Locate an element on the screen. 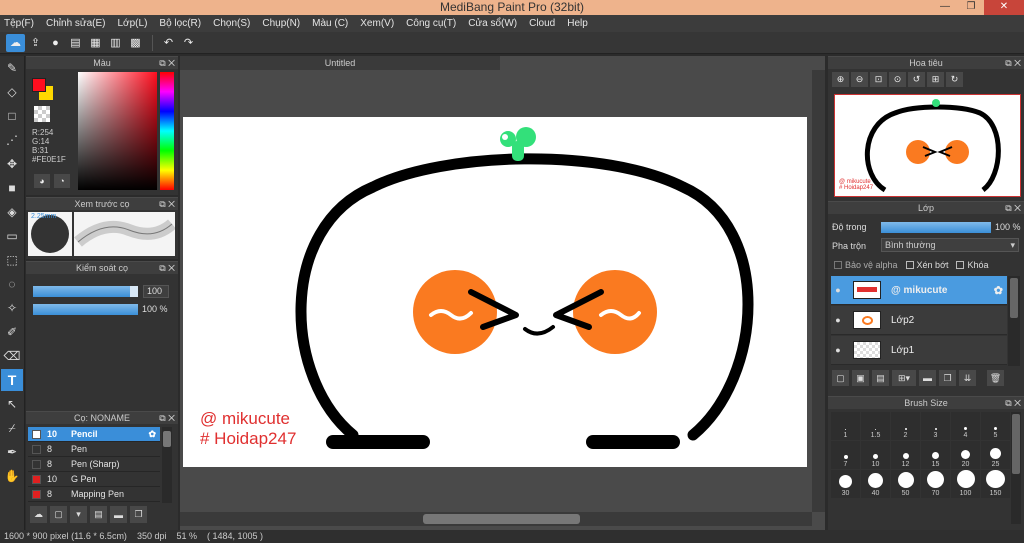 The height and width of the screenshot is (543, 1024). close-button: ✕ is located at coordinates (1004, 7).